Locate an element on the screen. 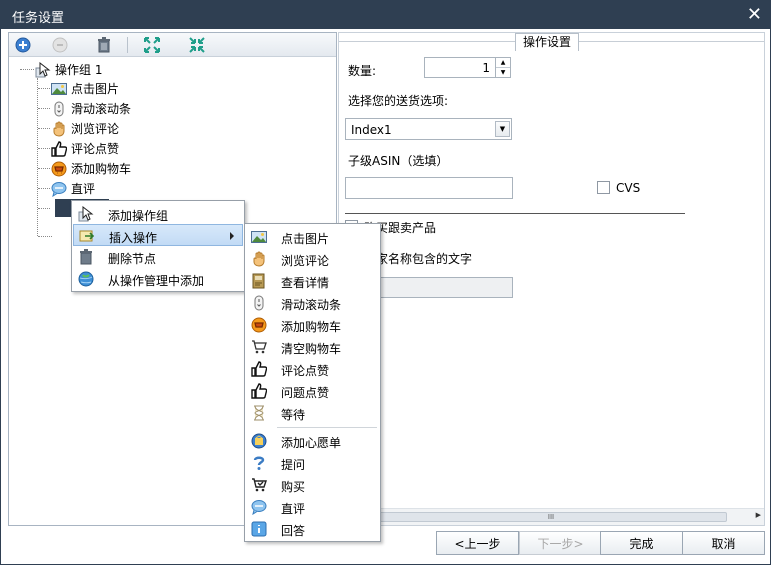 The height and width of the screenshot is (565, 771). finish-button: 完成 is located at coordinates (641, 543).